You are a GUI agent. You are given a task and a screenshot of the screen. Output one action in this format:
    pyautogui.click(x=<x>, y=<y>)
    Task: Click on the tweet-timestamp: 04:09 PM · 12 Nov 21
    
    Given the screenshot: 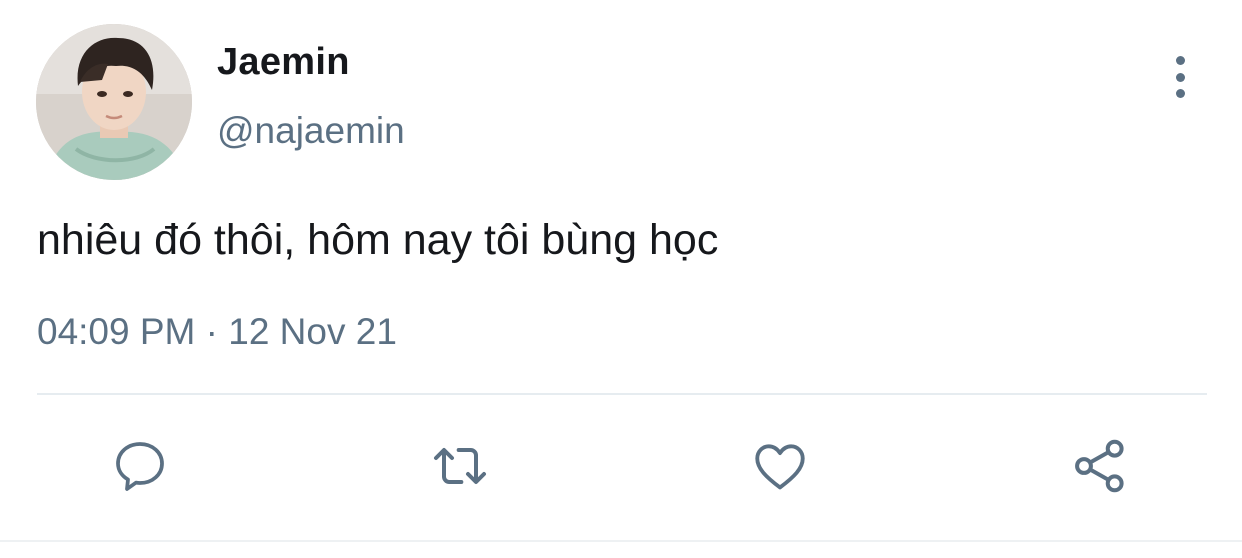 What is the action you would take?
    pyautogui.click(x=217, y=332)
    